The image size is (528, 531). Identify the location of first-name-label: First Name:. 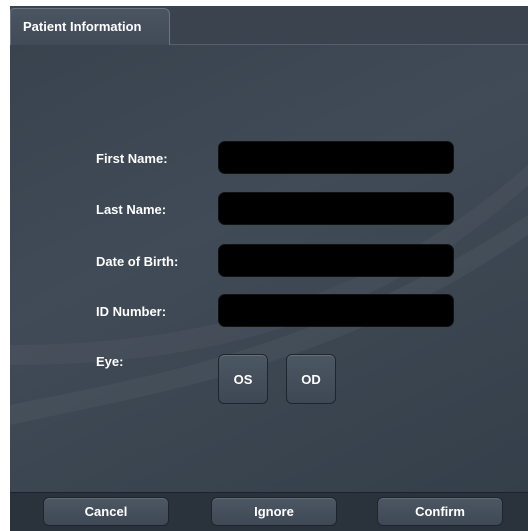
(132, 158).